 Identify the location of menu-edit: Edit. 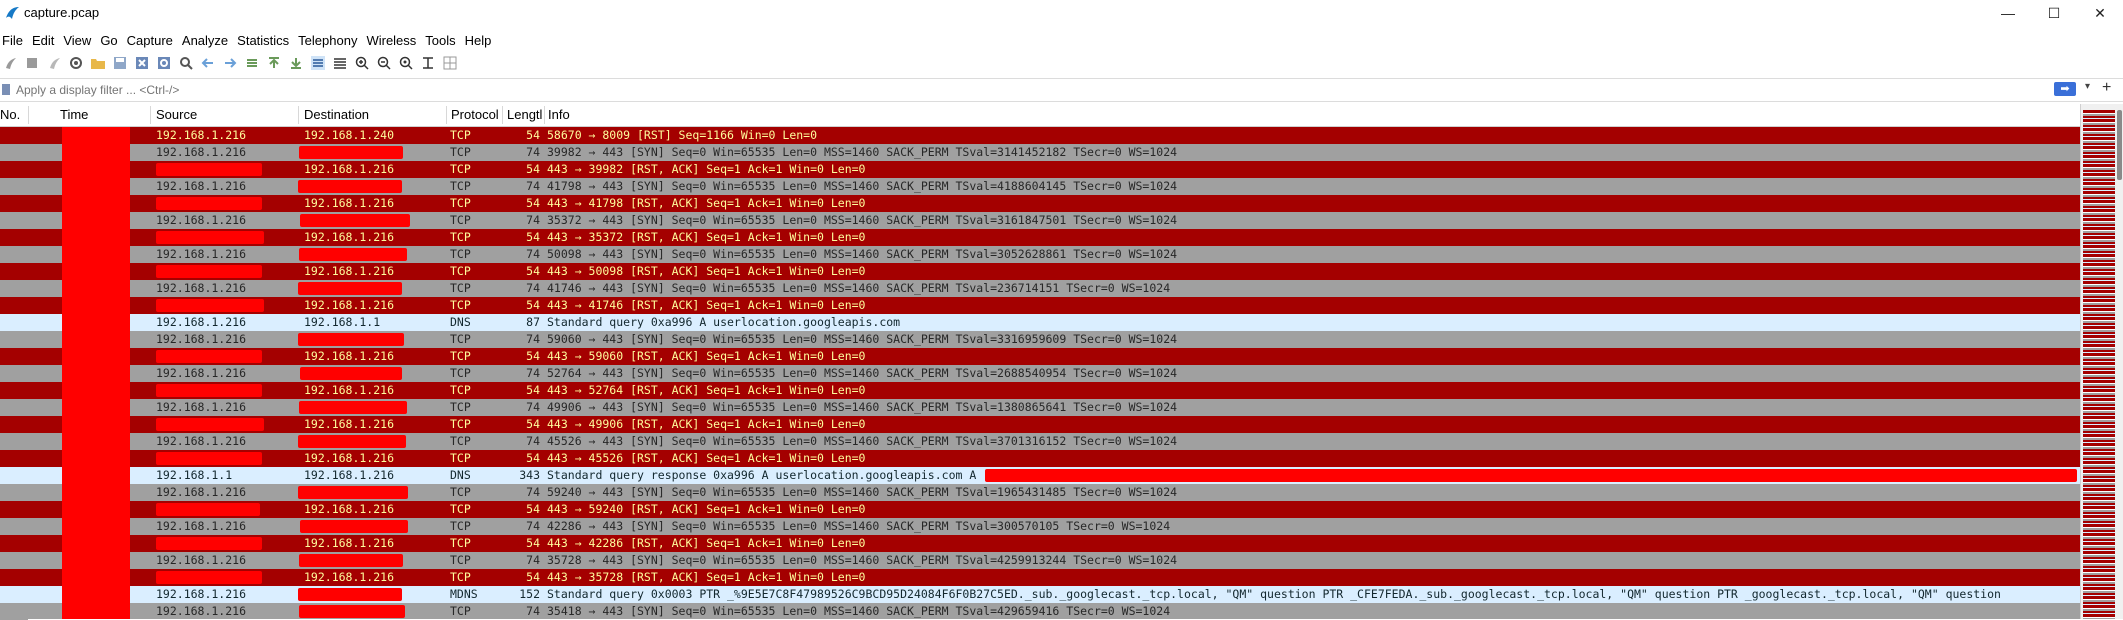
(47, 40).